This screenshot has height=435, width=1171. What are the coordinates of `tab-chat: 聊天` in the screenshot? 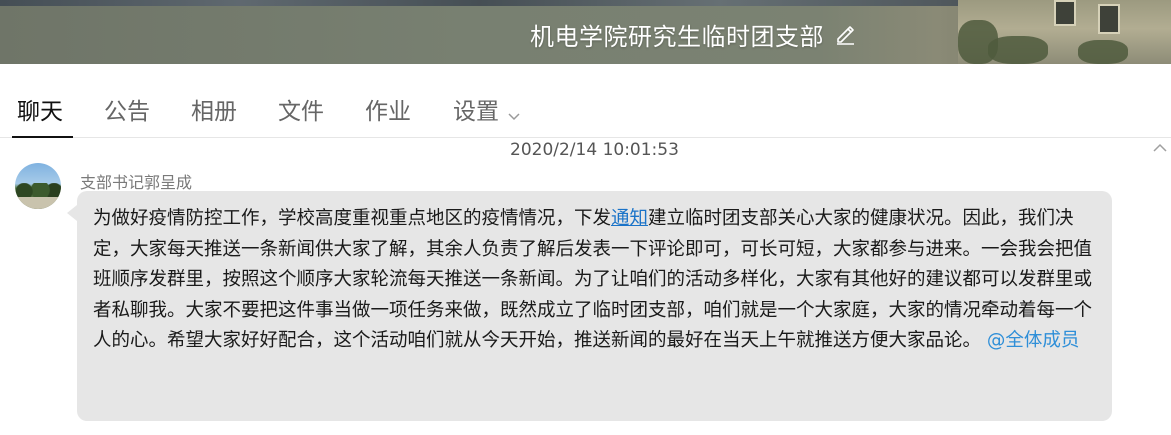 It's located at (40, 109).